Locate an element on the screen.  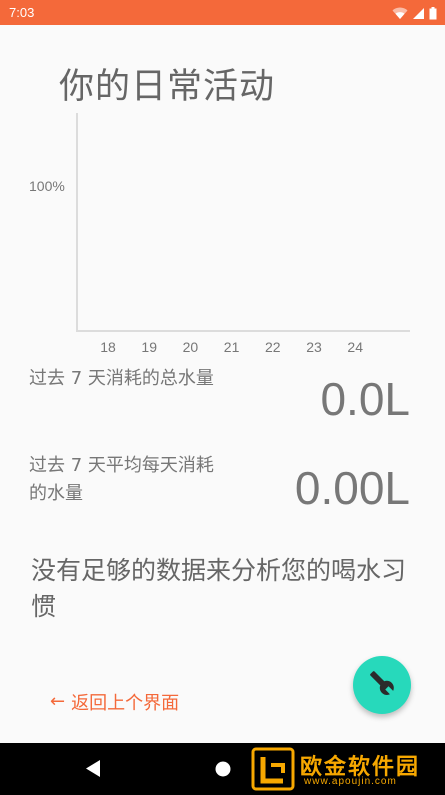
back-triangle-icon is located at coordinates (93, 770).